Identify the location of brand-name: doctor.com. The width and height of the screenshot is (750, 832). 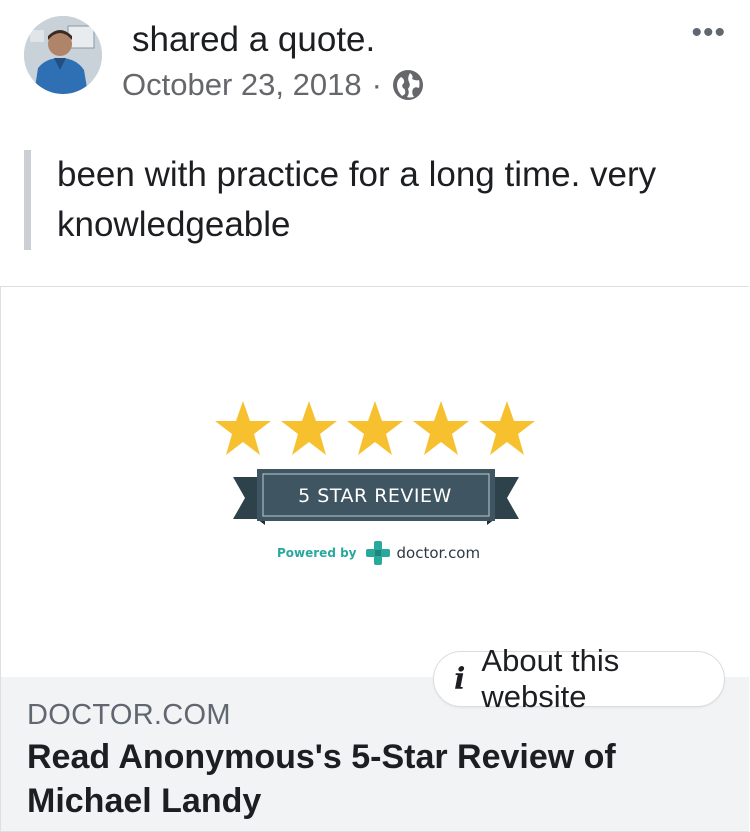
(438, 553).